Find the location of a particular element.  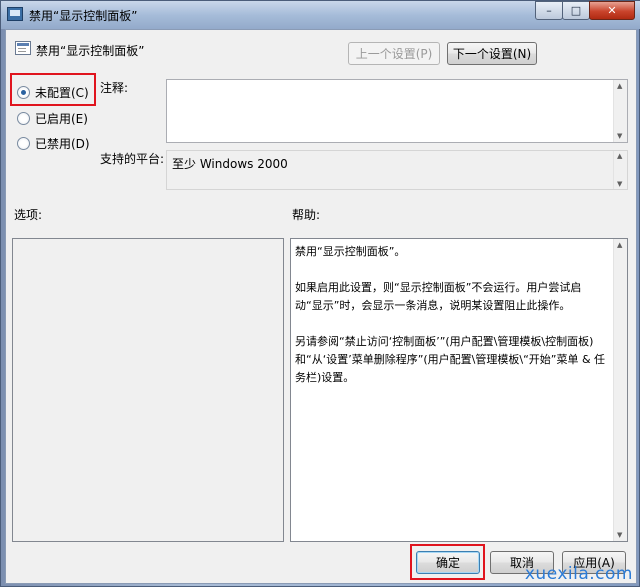

highlight-box is located at coordinates (53, 89).